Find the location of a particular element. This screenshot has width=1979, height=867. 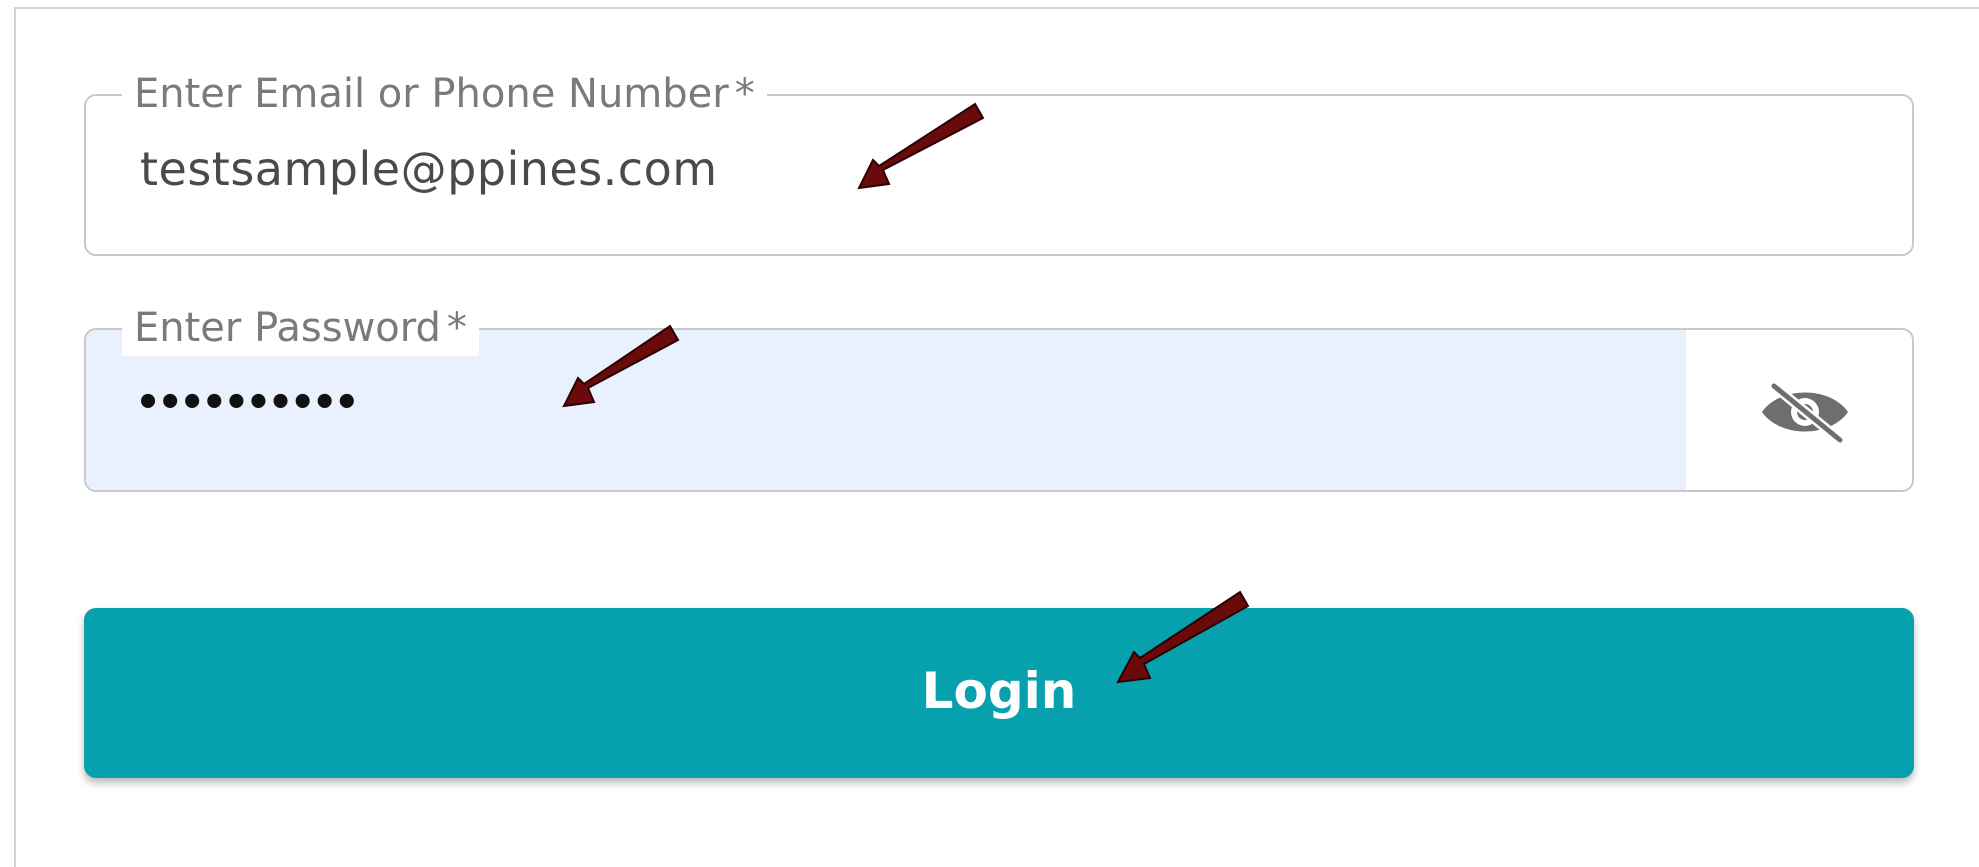

password-label: Enter Password * is located at coordinates (300, 328).